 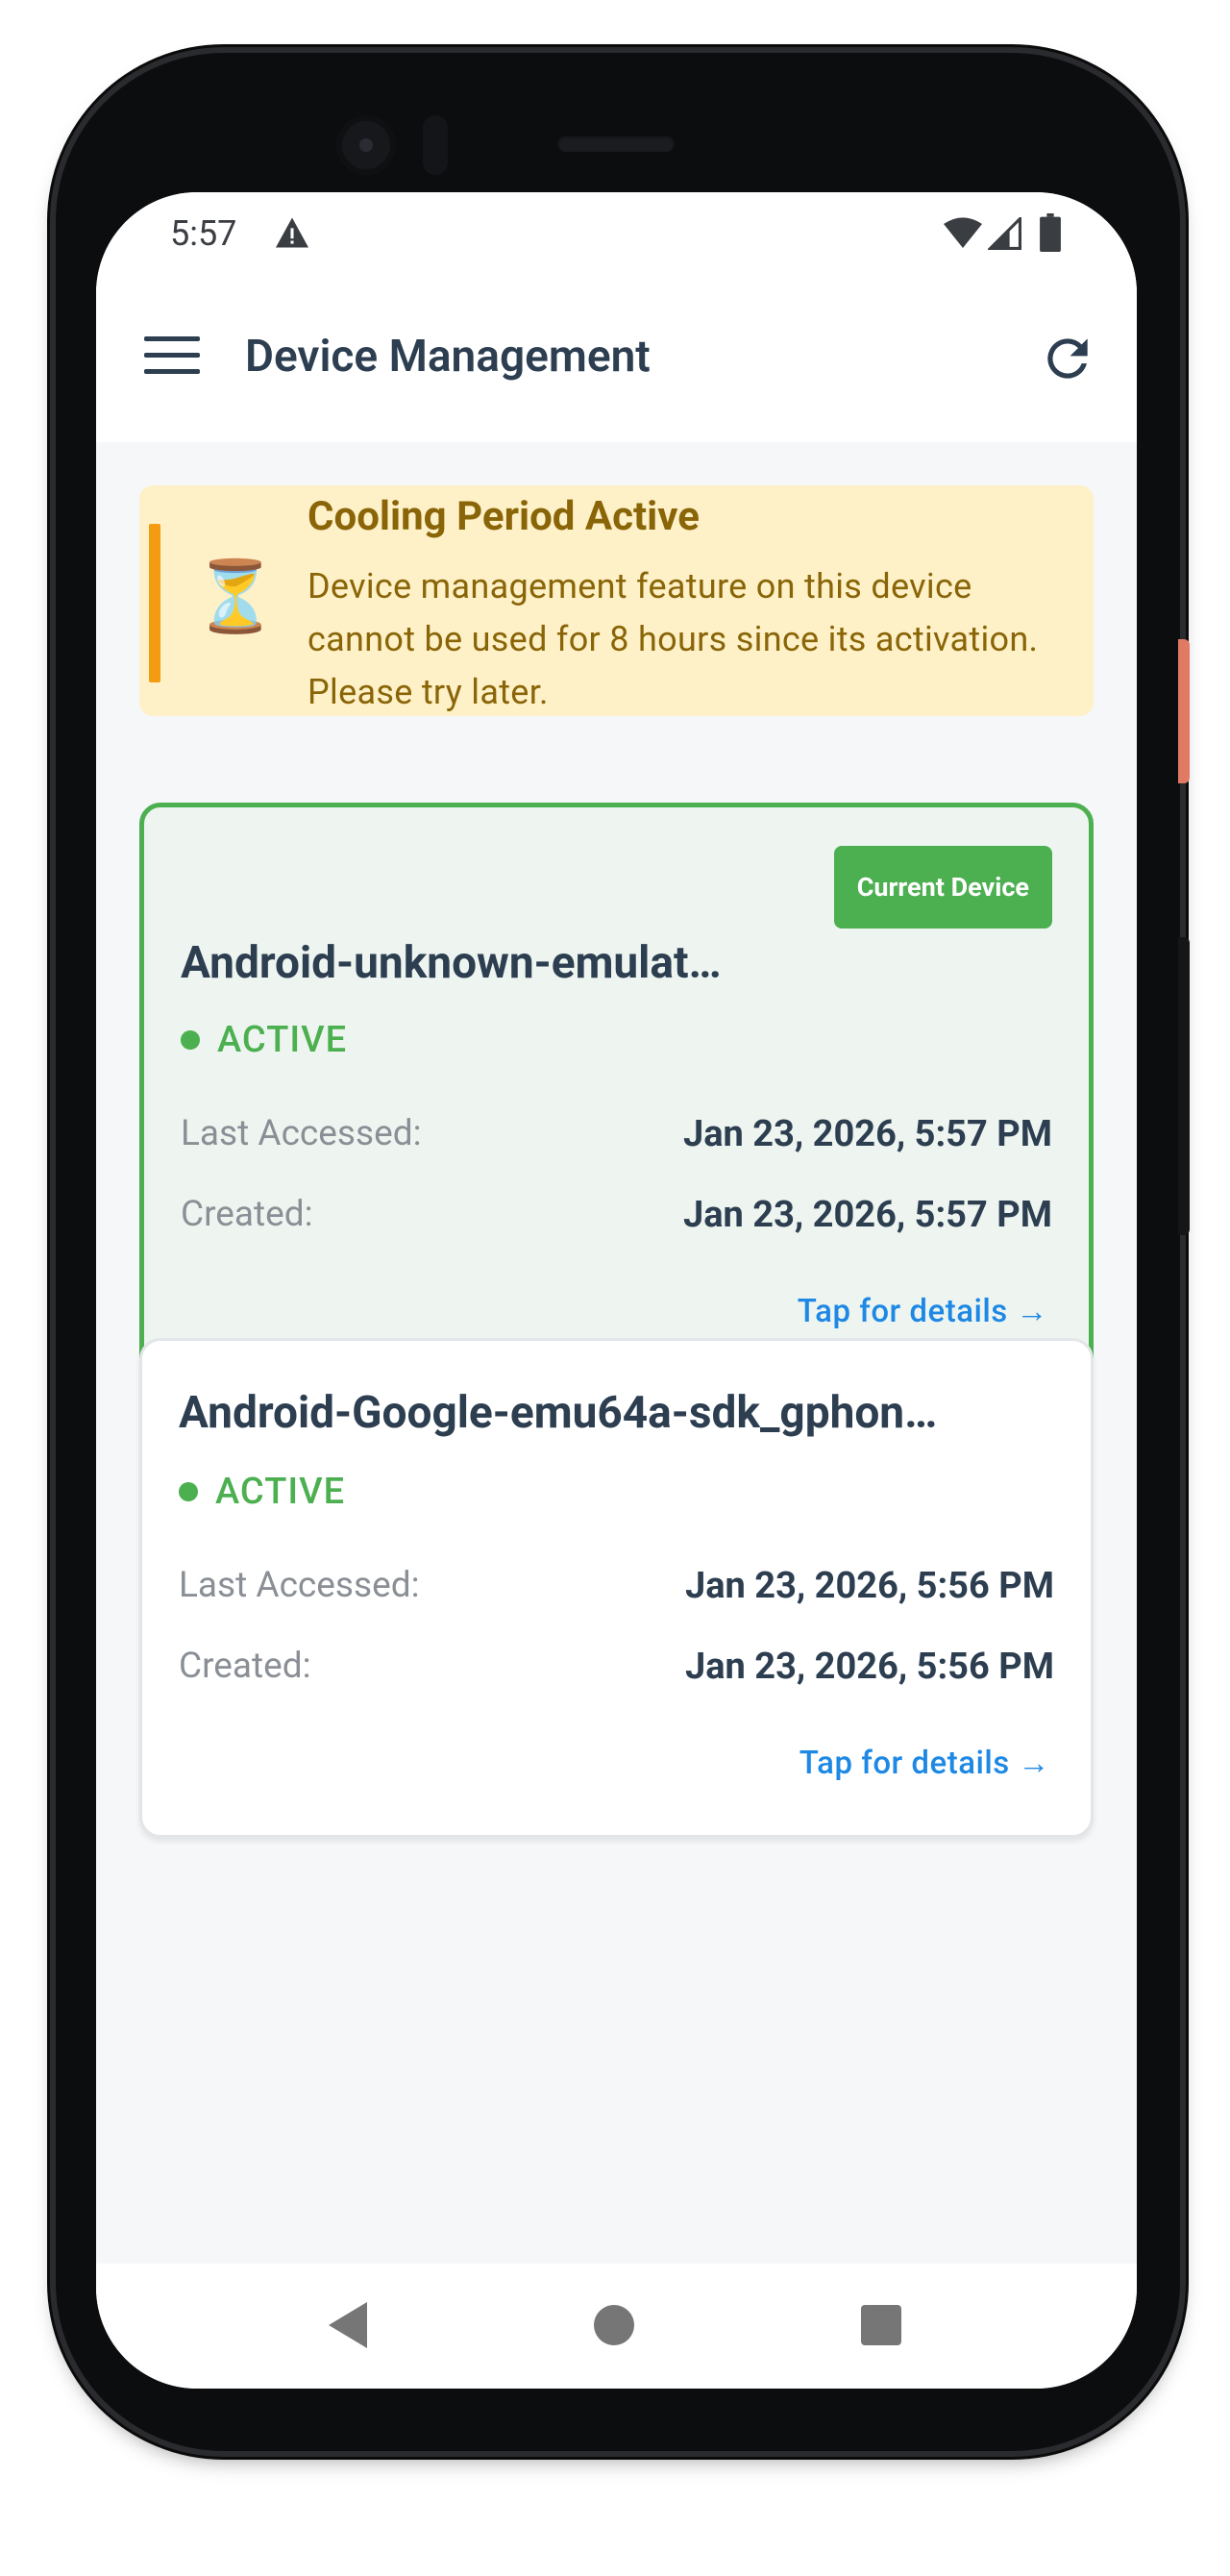 What do you see at coordinates (869, 1667) in the screenshot?
I see `created-value: Jan 23, 2026, 5:56 PM` at bounding box center [869, 1667].